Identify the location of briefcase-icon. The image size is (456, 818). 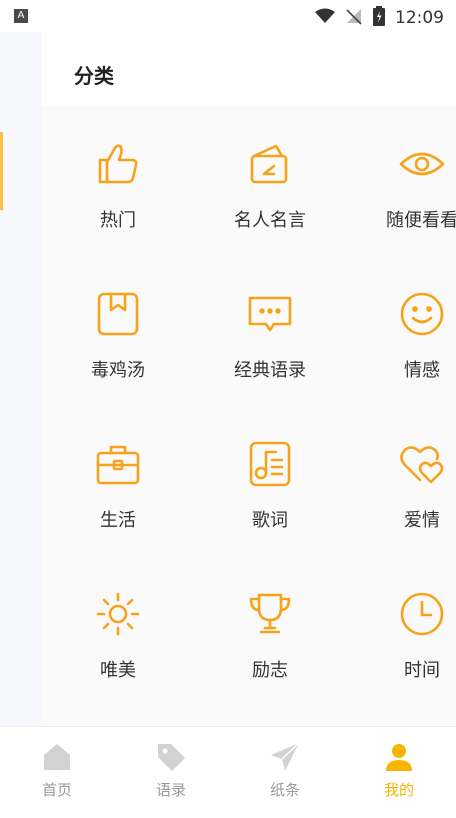
(118, 464).